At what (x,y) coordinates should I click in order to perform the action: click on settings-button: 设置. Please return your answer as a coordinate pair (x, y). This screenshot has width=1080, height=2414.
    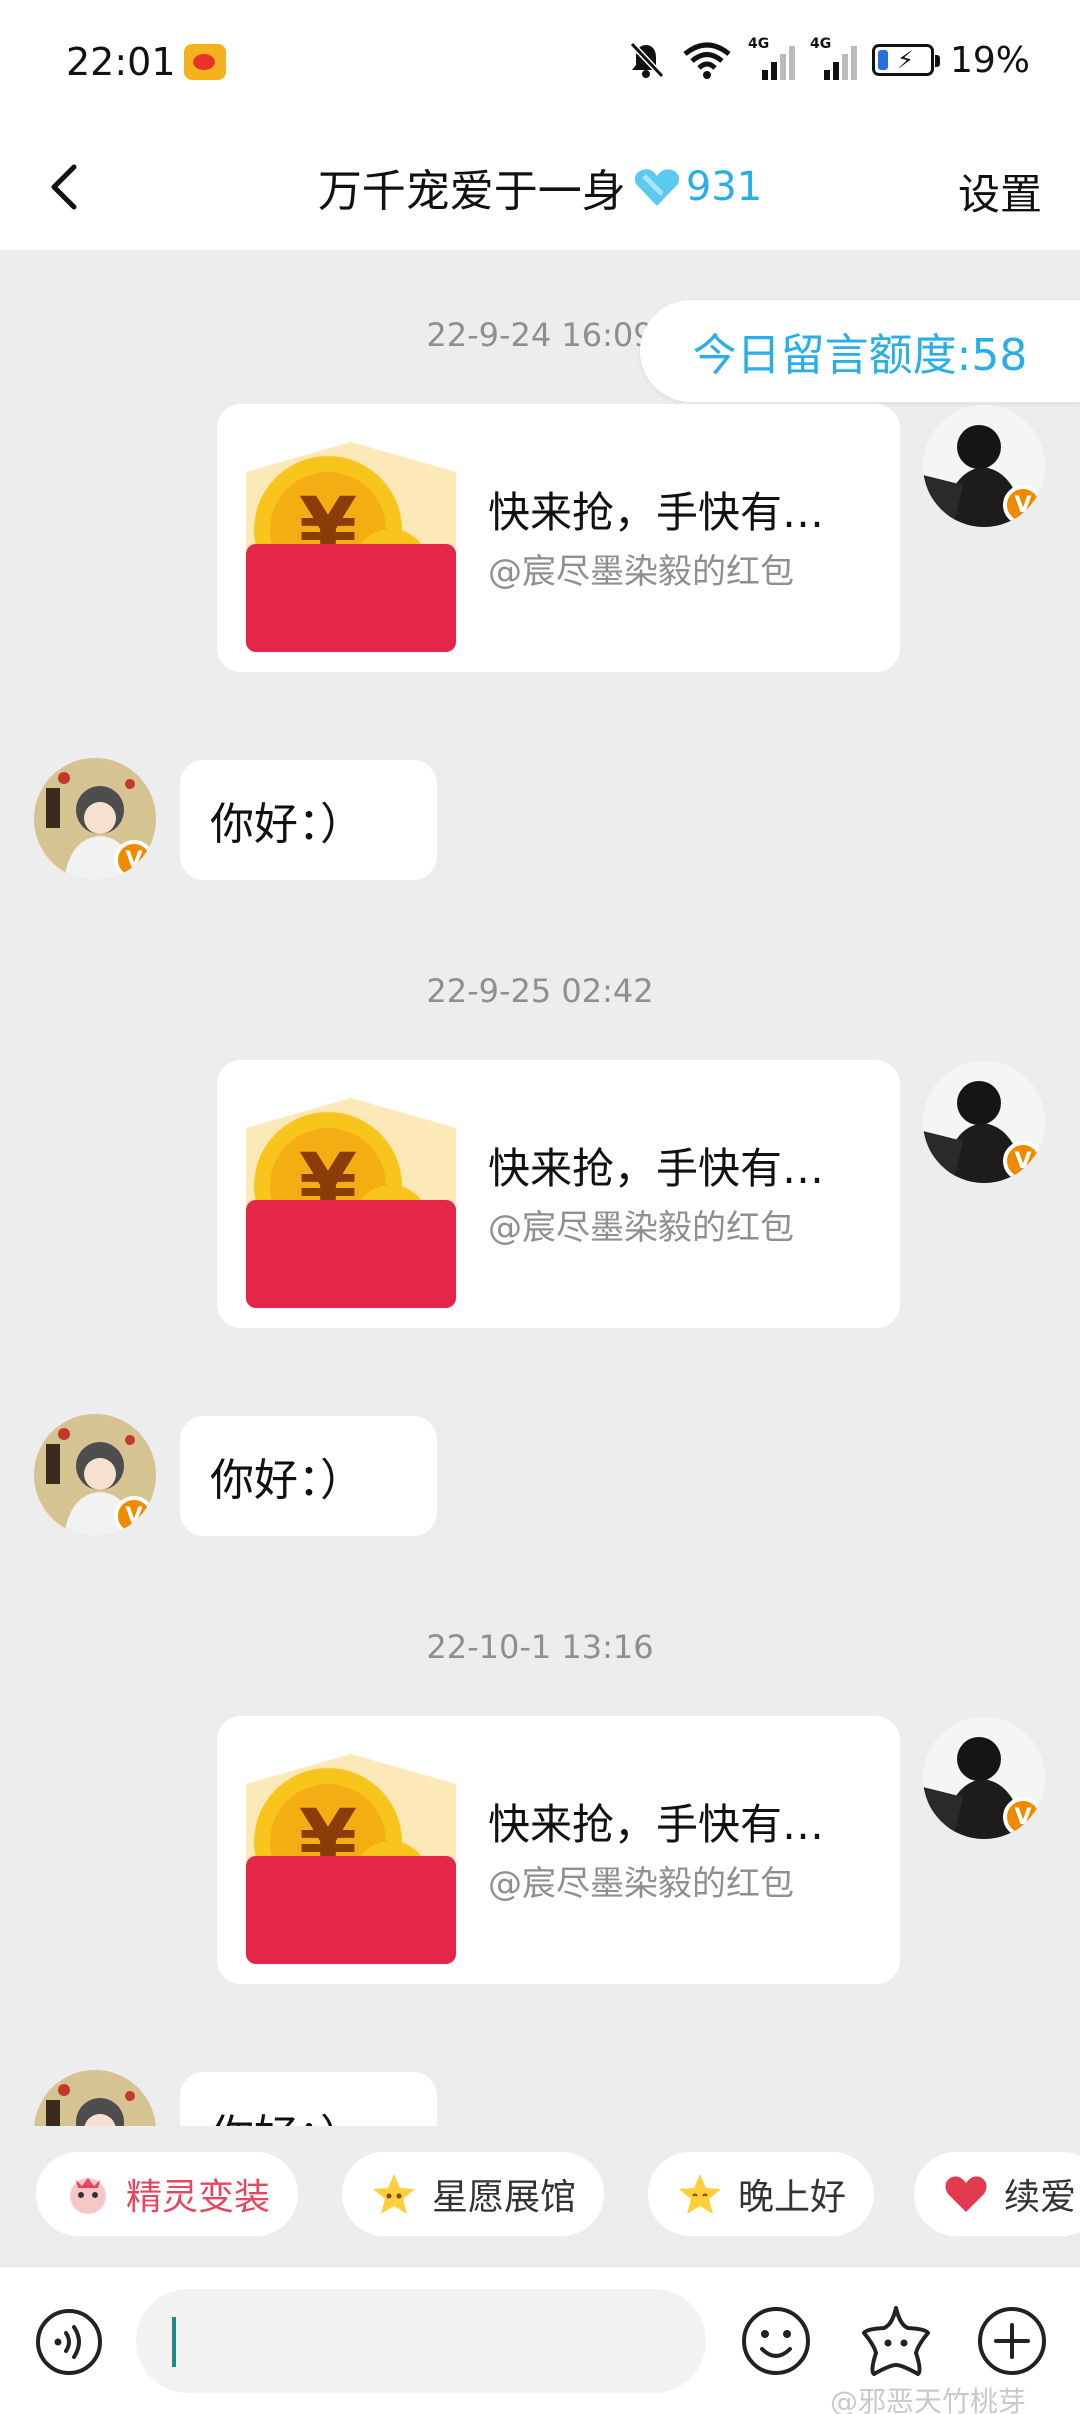
    Looking at the image, I should click on (1000, 191).